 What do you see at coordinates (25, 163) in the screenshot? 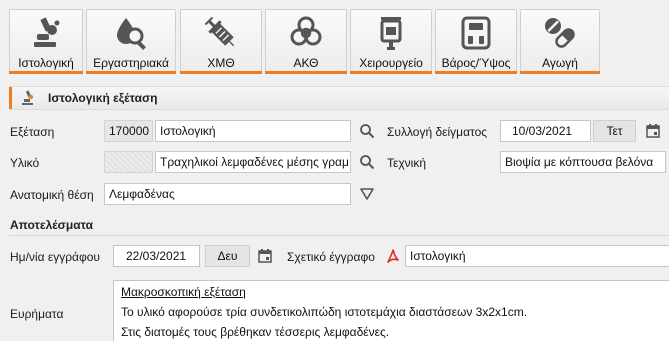
I see `material-label: Υλικό` at bounding box center [25, 163].